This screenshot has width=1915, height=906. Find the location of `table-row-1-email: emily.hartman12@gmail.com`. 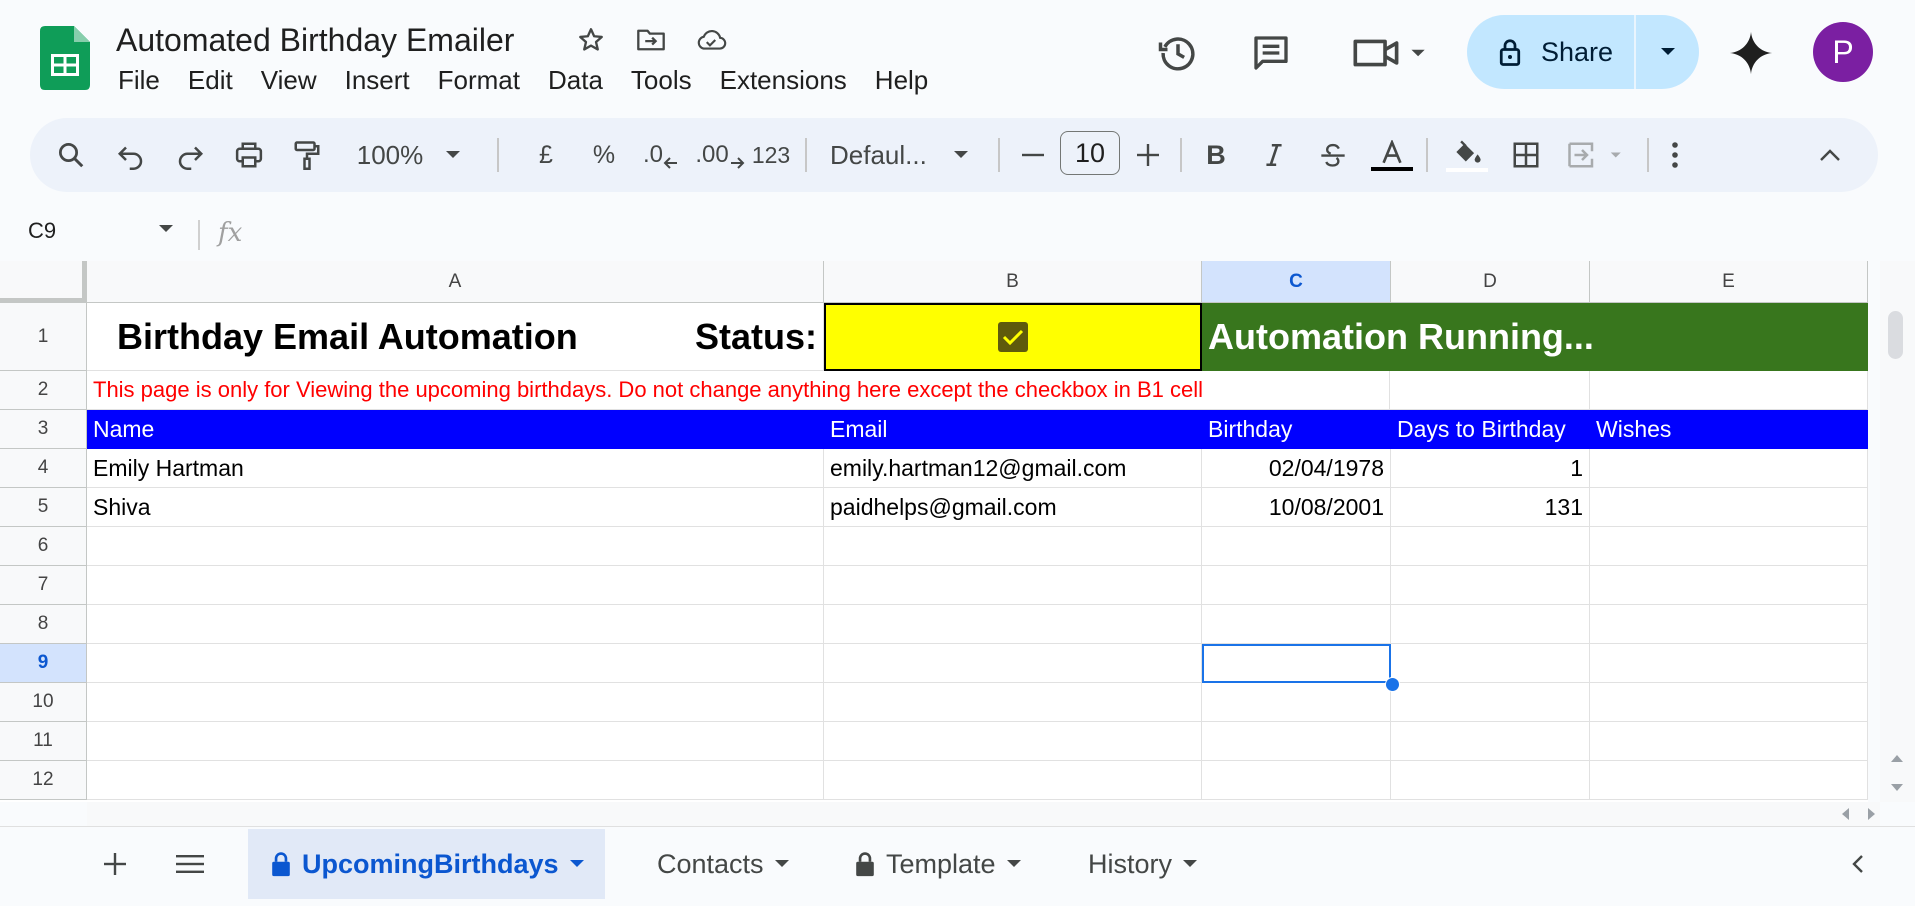

table-row-1-email: emily.hartman12@gmail.com is located at coordinates (1013, 468).